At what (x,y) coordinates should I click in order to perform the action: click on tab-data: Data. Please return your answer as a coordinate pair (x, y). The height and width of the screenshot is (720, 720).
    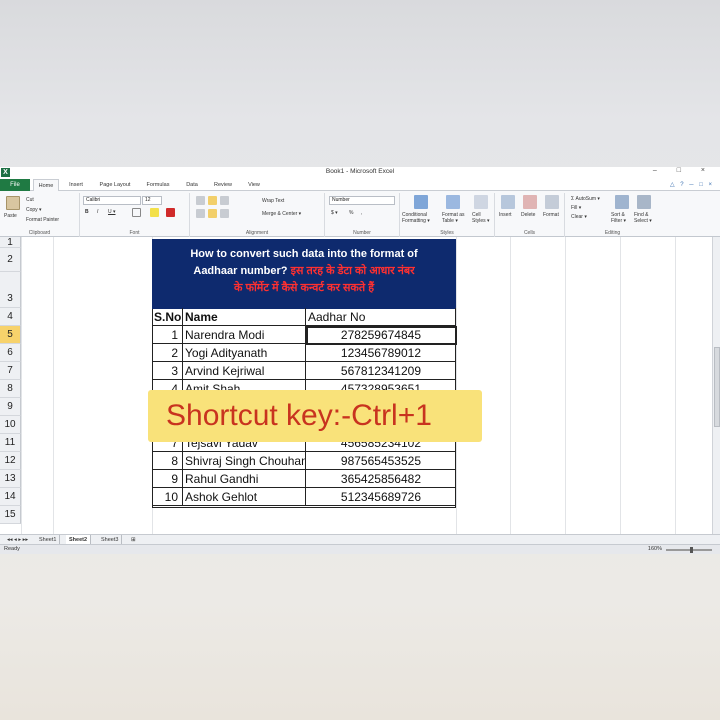
    Looking at the image, I should click on (192, 185).